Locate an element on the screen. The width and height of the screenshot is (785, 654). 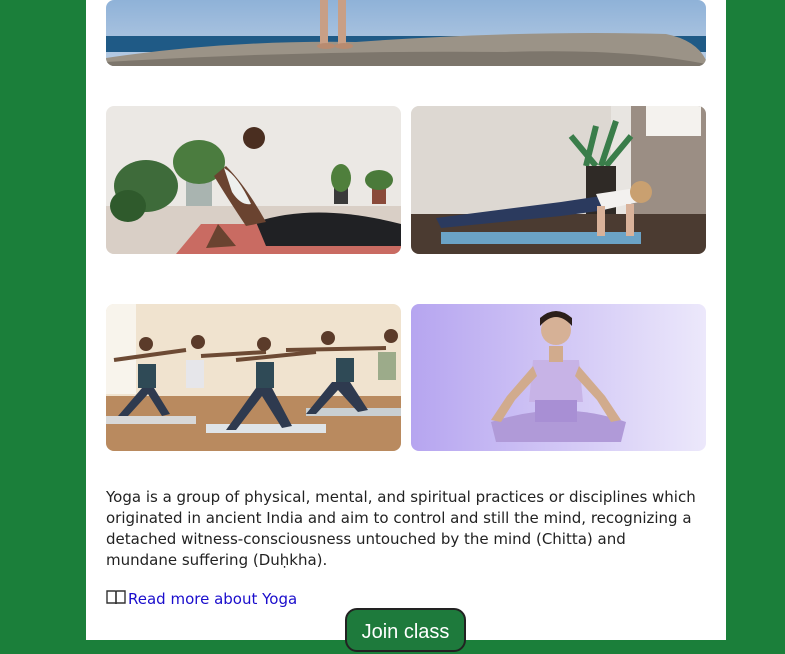
read-more-row: Read more about Yoga is located at coordinates (201, 599).